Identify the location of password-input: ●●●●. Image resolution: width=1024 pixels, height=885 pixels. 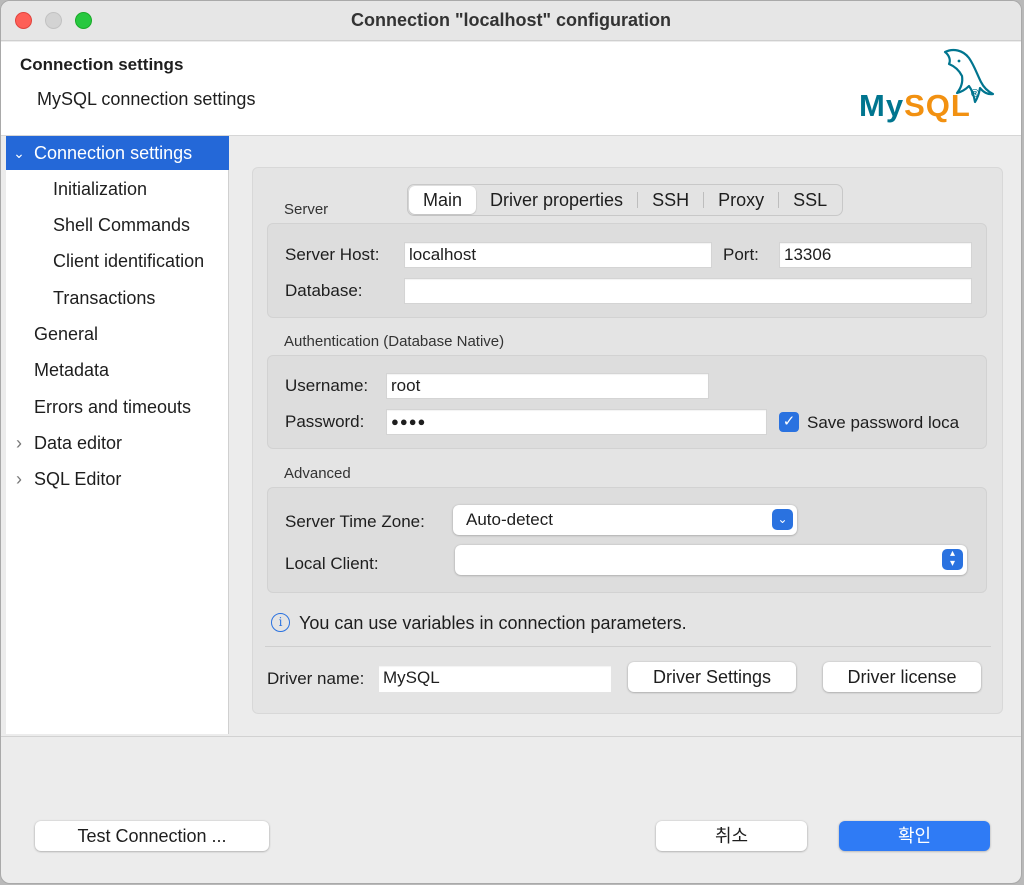
(576, 422).